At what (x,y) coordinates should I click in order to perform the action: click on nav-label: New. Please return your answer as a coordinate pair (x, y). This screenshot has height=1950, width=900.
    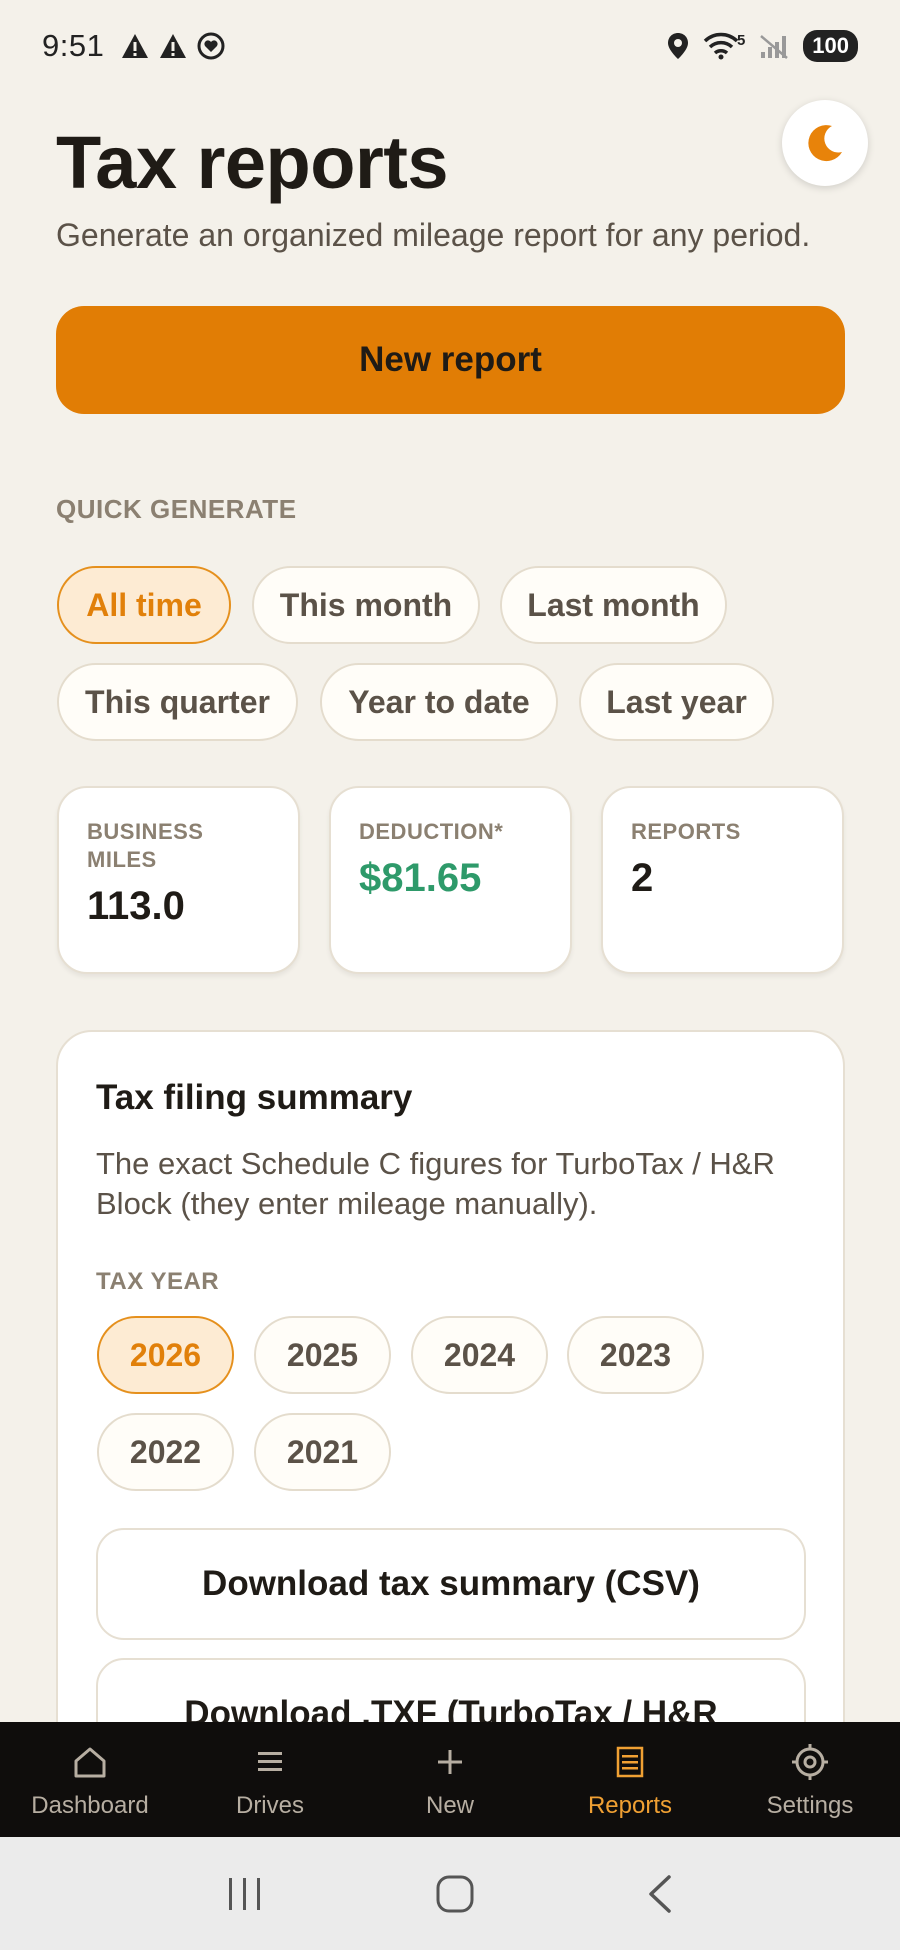
    Looking at the image, I should click on (449, 1805).